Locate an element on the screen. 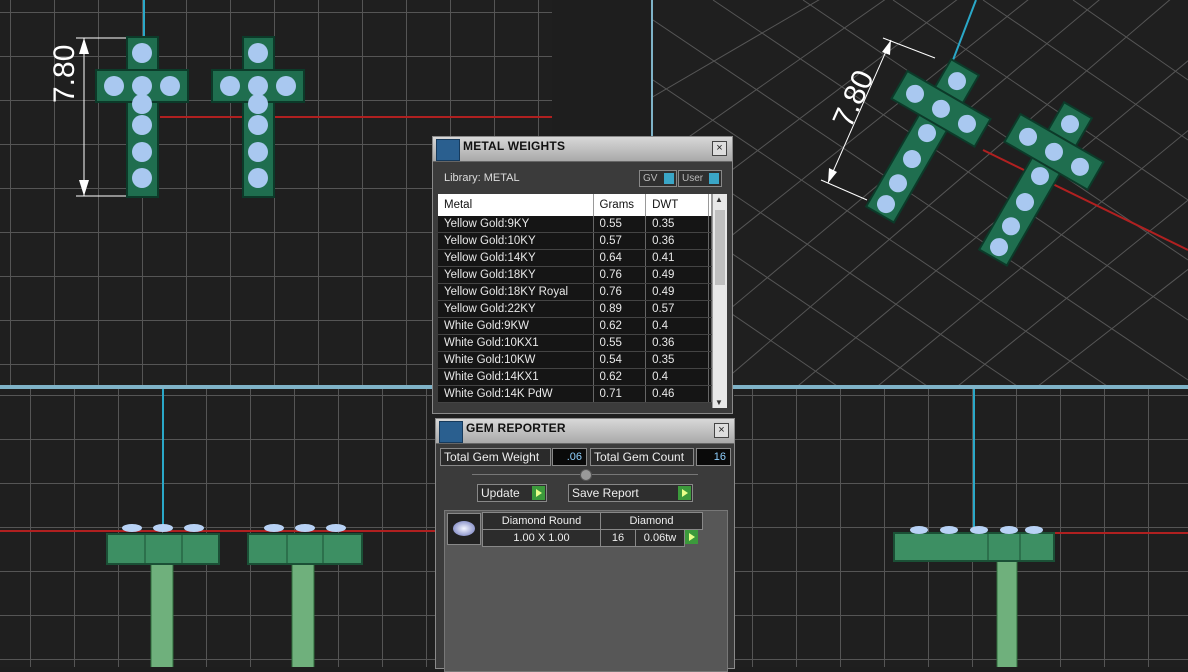  total-gem-count-value: 16 is located at coordinates (713, 457).